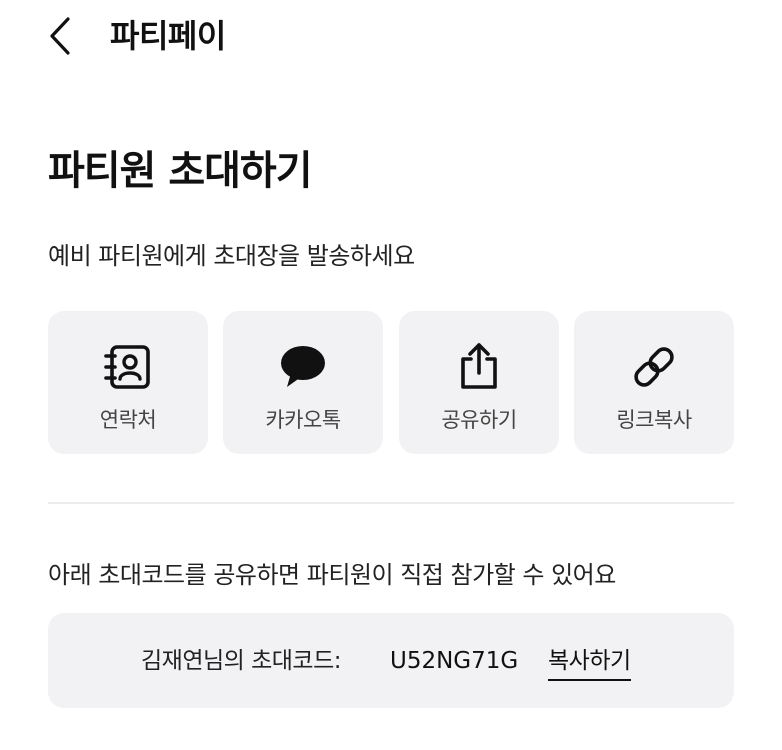 The height and width of the screenshot is (750, 782). What do you see at coordinates (479, 420) in the screenshot?
I see `share-system-label: 공유하기` at bounding box center [479, 420].